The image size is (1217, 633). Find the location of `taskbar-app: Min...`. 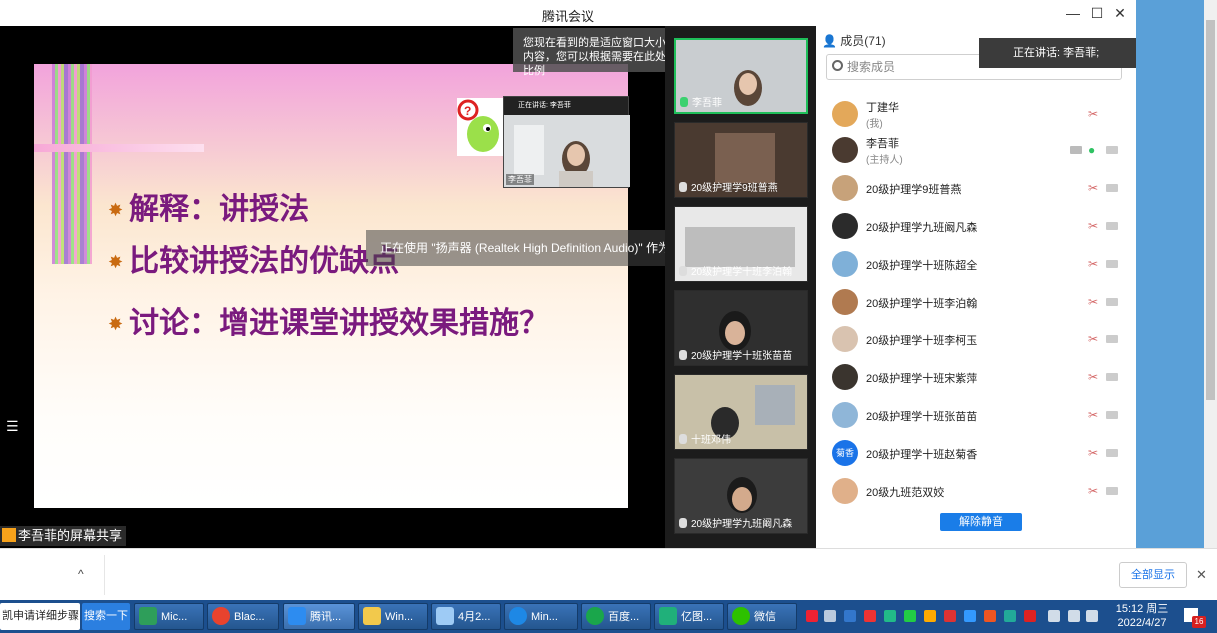

taskbar-app: Min... is located at coordinates (541, 616).